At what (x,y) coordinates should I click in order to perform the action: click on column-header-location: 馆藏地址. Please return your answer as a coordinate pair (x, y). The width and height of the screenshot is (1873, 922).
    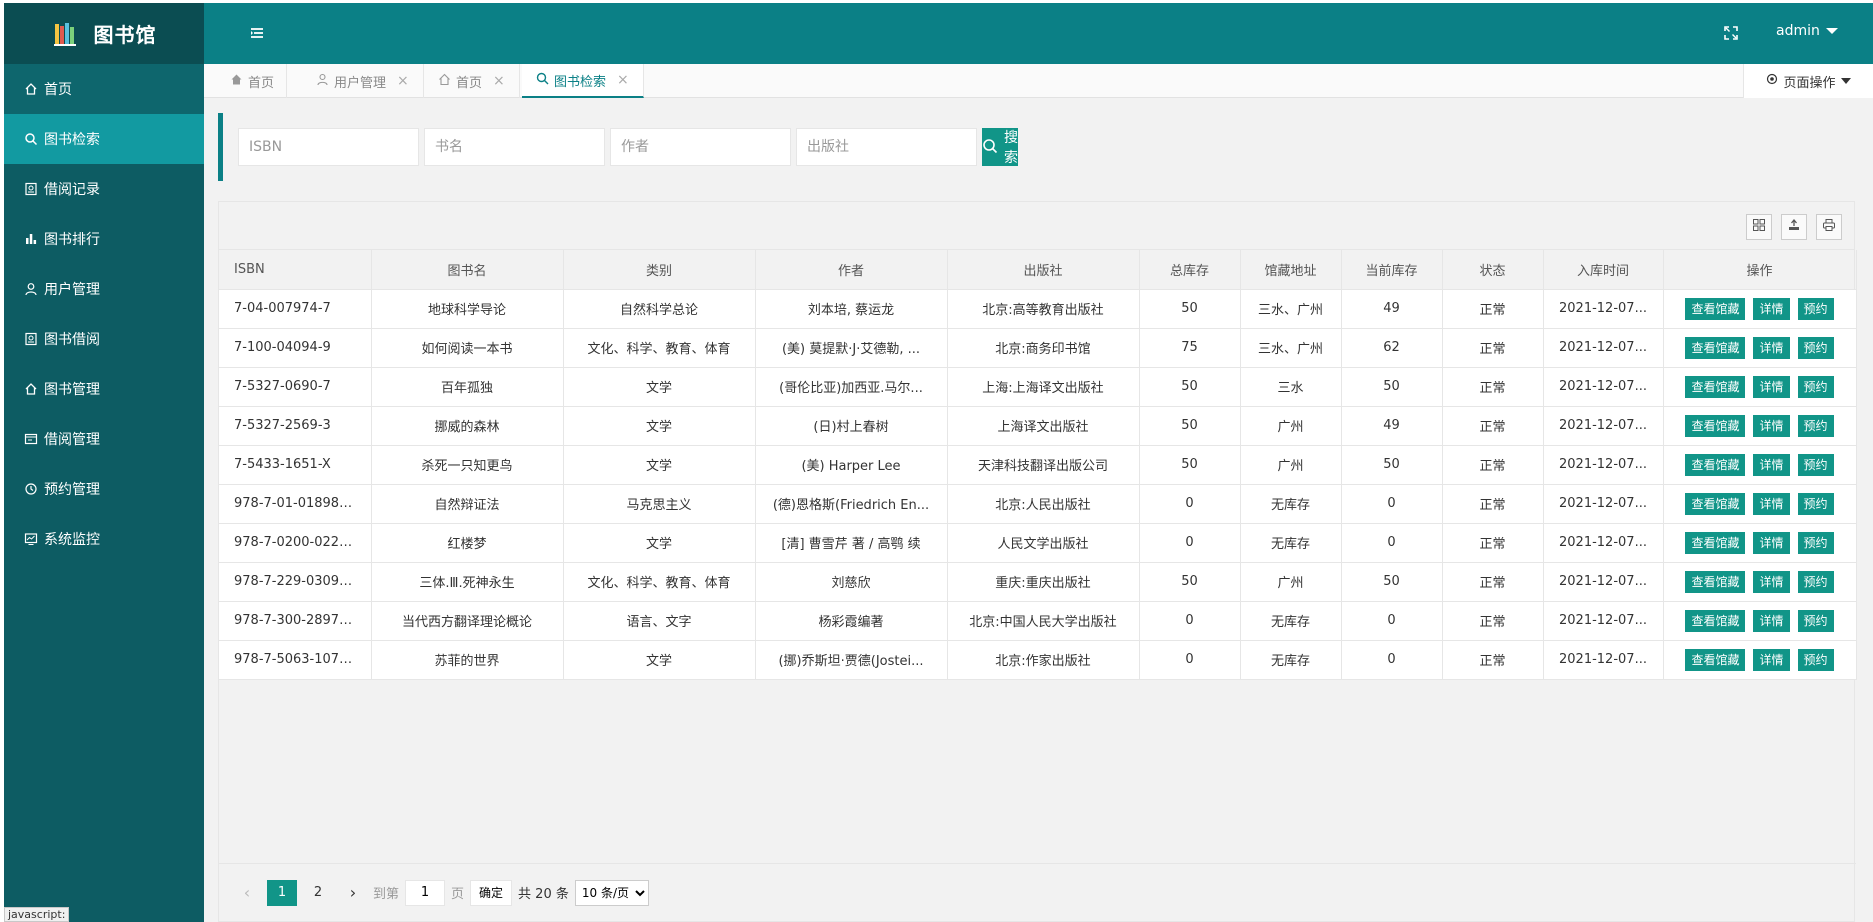
    Looking at the image, I should click on (1291, 270).